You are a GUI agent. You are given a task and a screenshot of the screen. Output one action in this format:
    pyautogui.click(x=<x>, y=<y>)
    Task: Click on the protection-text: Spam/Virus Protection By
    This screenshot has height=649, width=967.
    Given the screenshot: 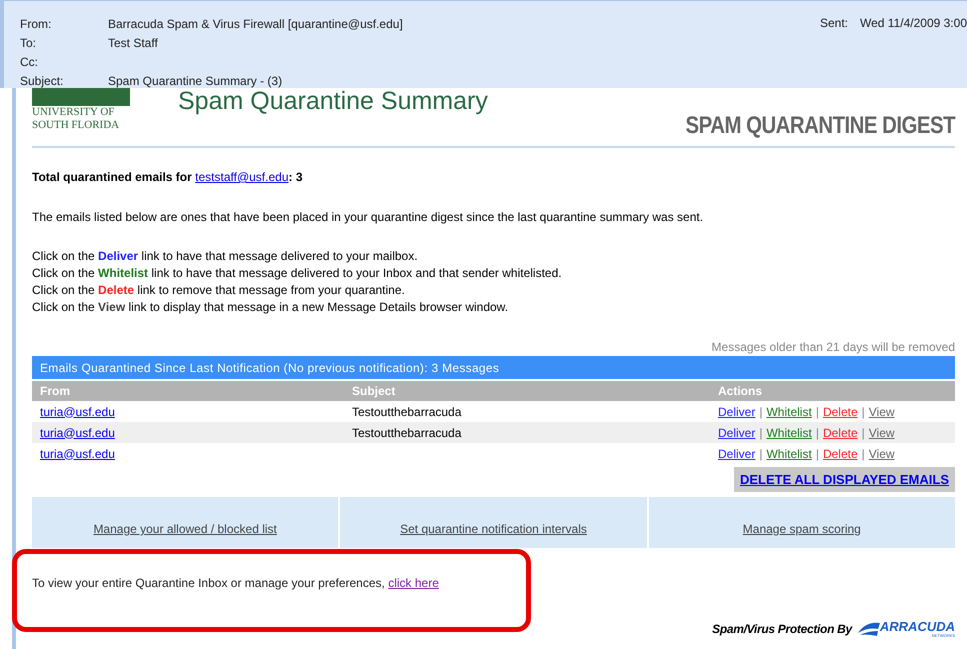 What is the action you would take?
    pyautogui.click(x=782, y=629)
    